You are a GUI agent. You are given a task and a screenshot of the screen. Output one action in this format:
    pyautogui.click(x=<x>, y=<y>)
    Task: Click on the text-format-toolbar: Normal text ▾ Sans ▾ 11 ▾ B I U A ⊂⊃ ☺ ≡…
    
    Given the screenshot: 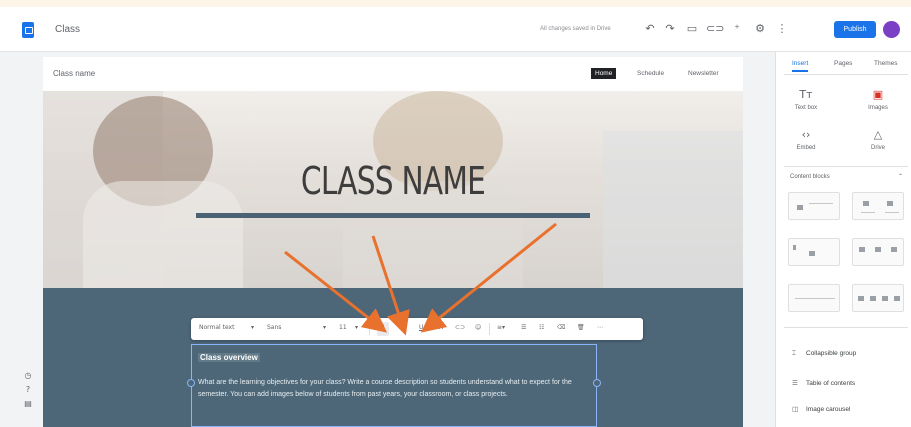 What is the action you would take?
    pyautogui.click(x=417, y=329)
    